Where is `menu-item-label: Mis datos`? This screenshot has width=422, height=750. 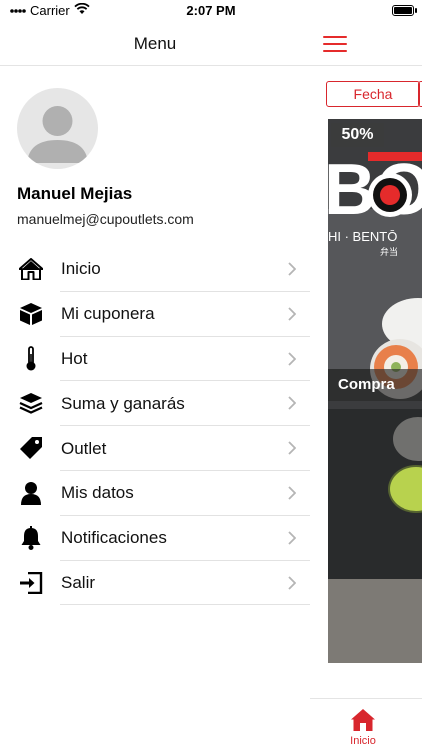 menu-item-label: Mis datos is located at coordinates (97, 493).